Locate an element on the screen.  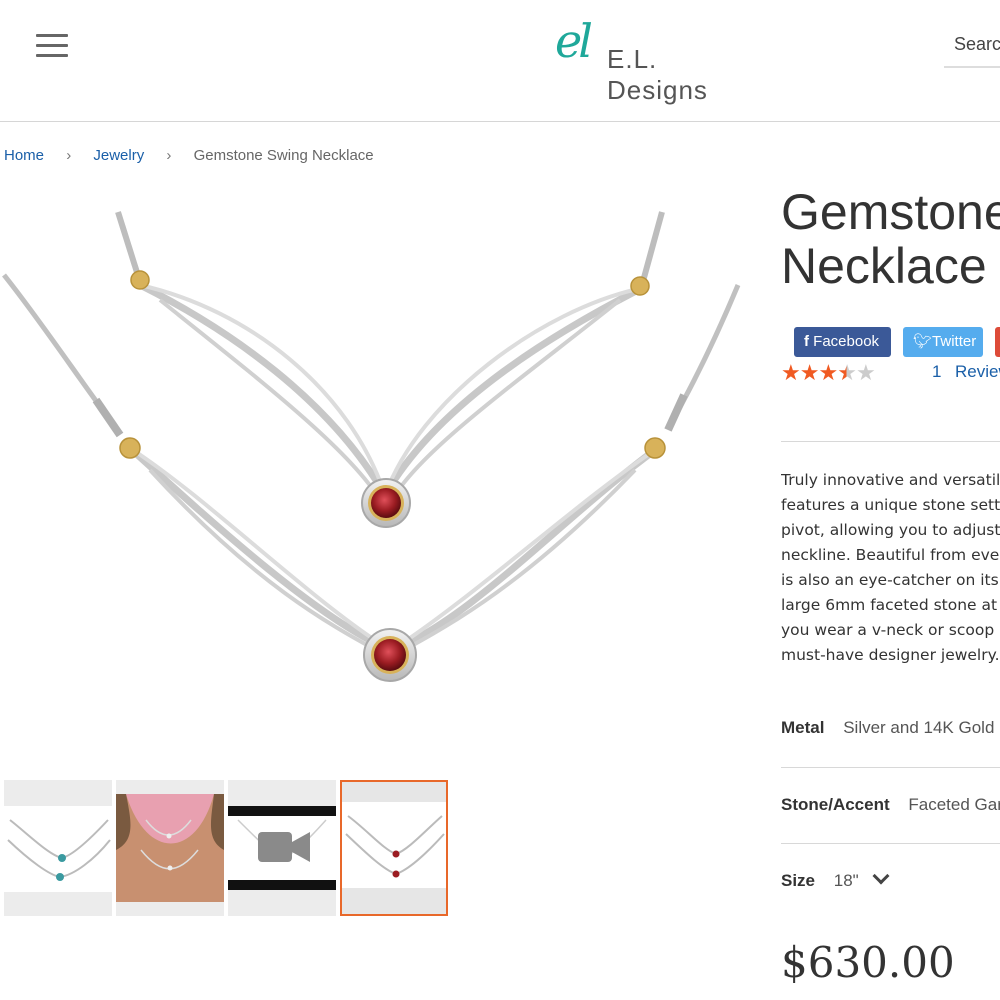
star-half-icon: ★ is located at coordinates (847, 372).